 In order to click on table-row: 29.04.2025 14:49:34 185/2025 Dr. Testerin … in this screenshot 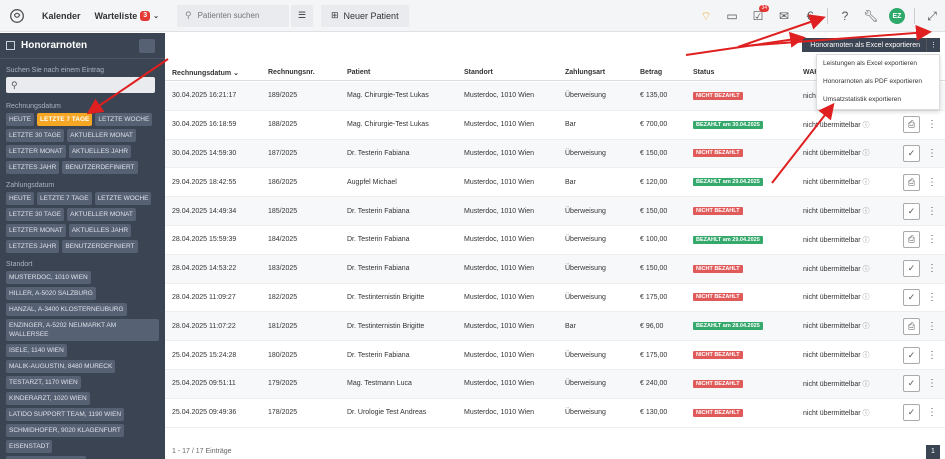, I will do `click(555, 211)`.